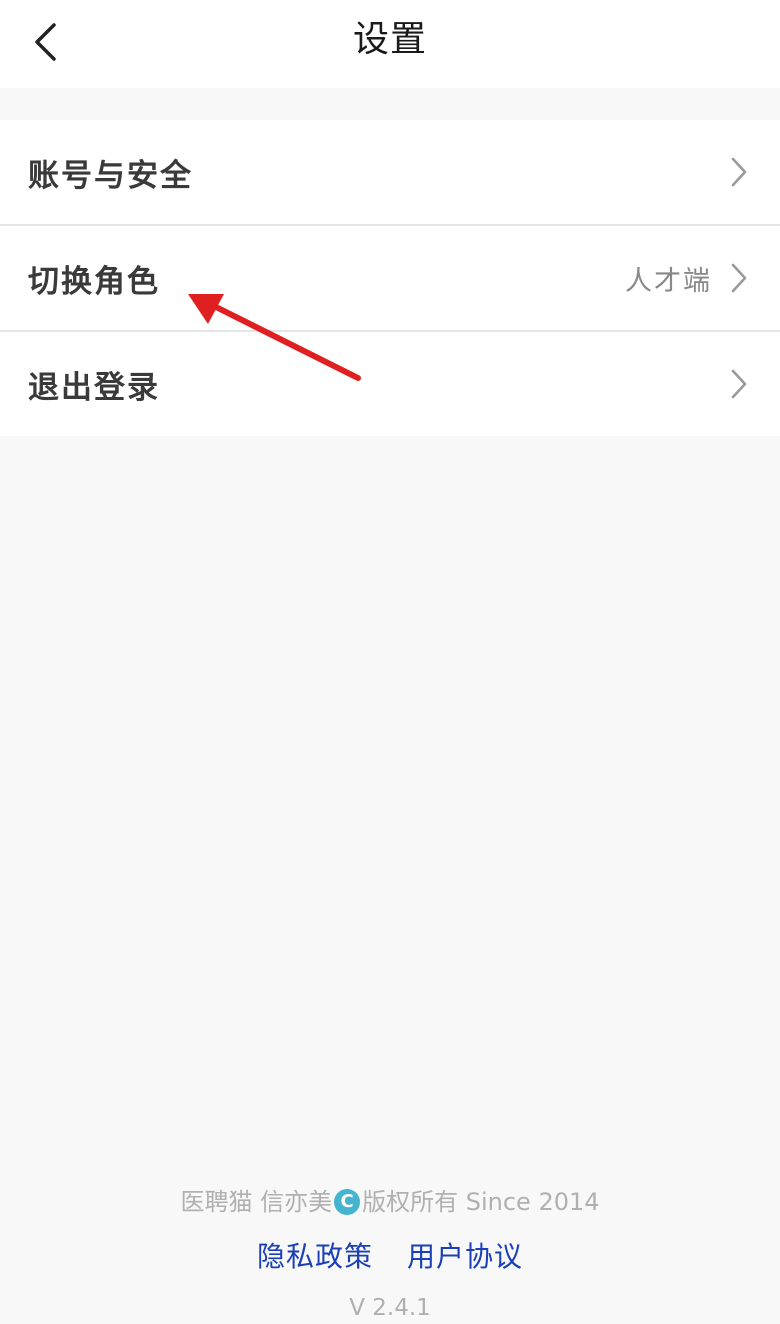  I want to click on menu-item-switch-role: 切换角色 人才端, so click(390, 277).